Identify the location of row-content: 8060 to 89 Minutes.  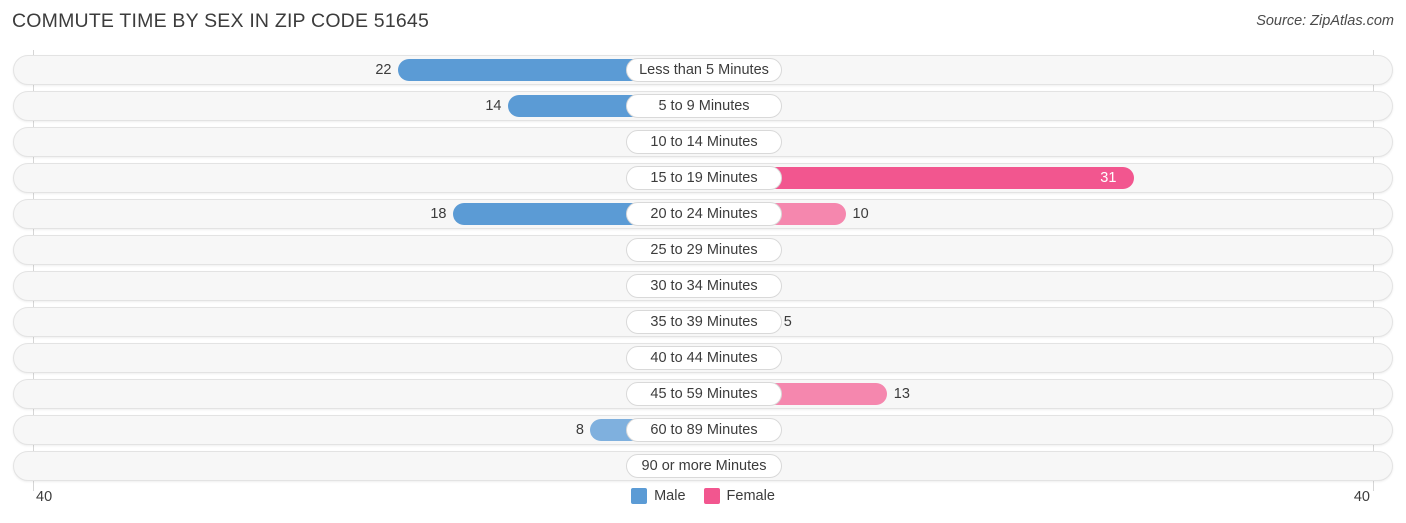
(703, 430).